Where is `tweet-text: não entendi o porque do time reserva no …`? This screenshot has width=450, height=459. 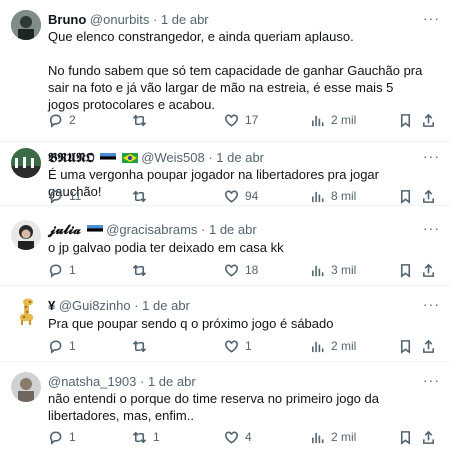
tweet-text: não entendi o porque do time reserva no … is located at coordinates (213, 407).